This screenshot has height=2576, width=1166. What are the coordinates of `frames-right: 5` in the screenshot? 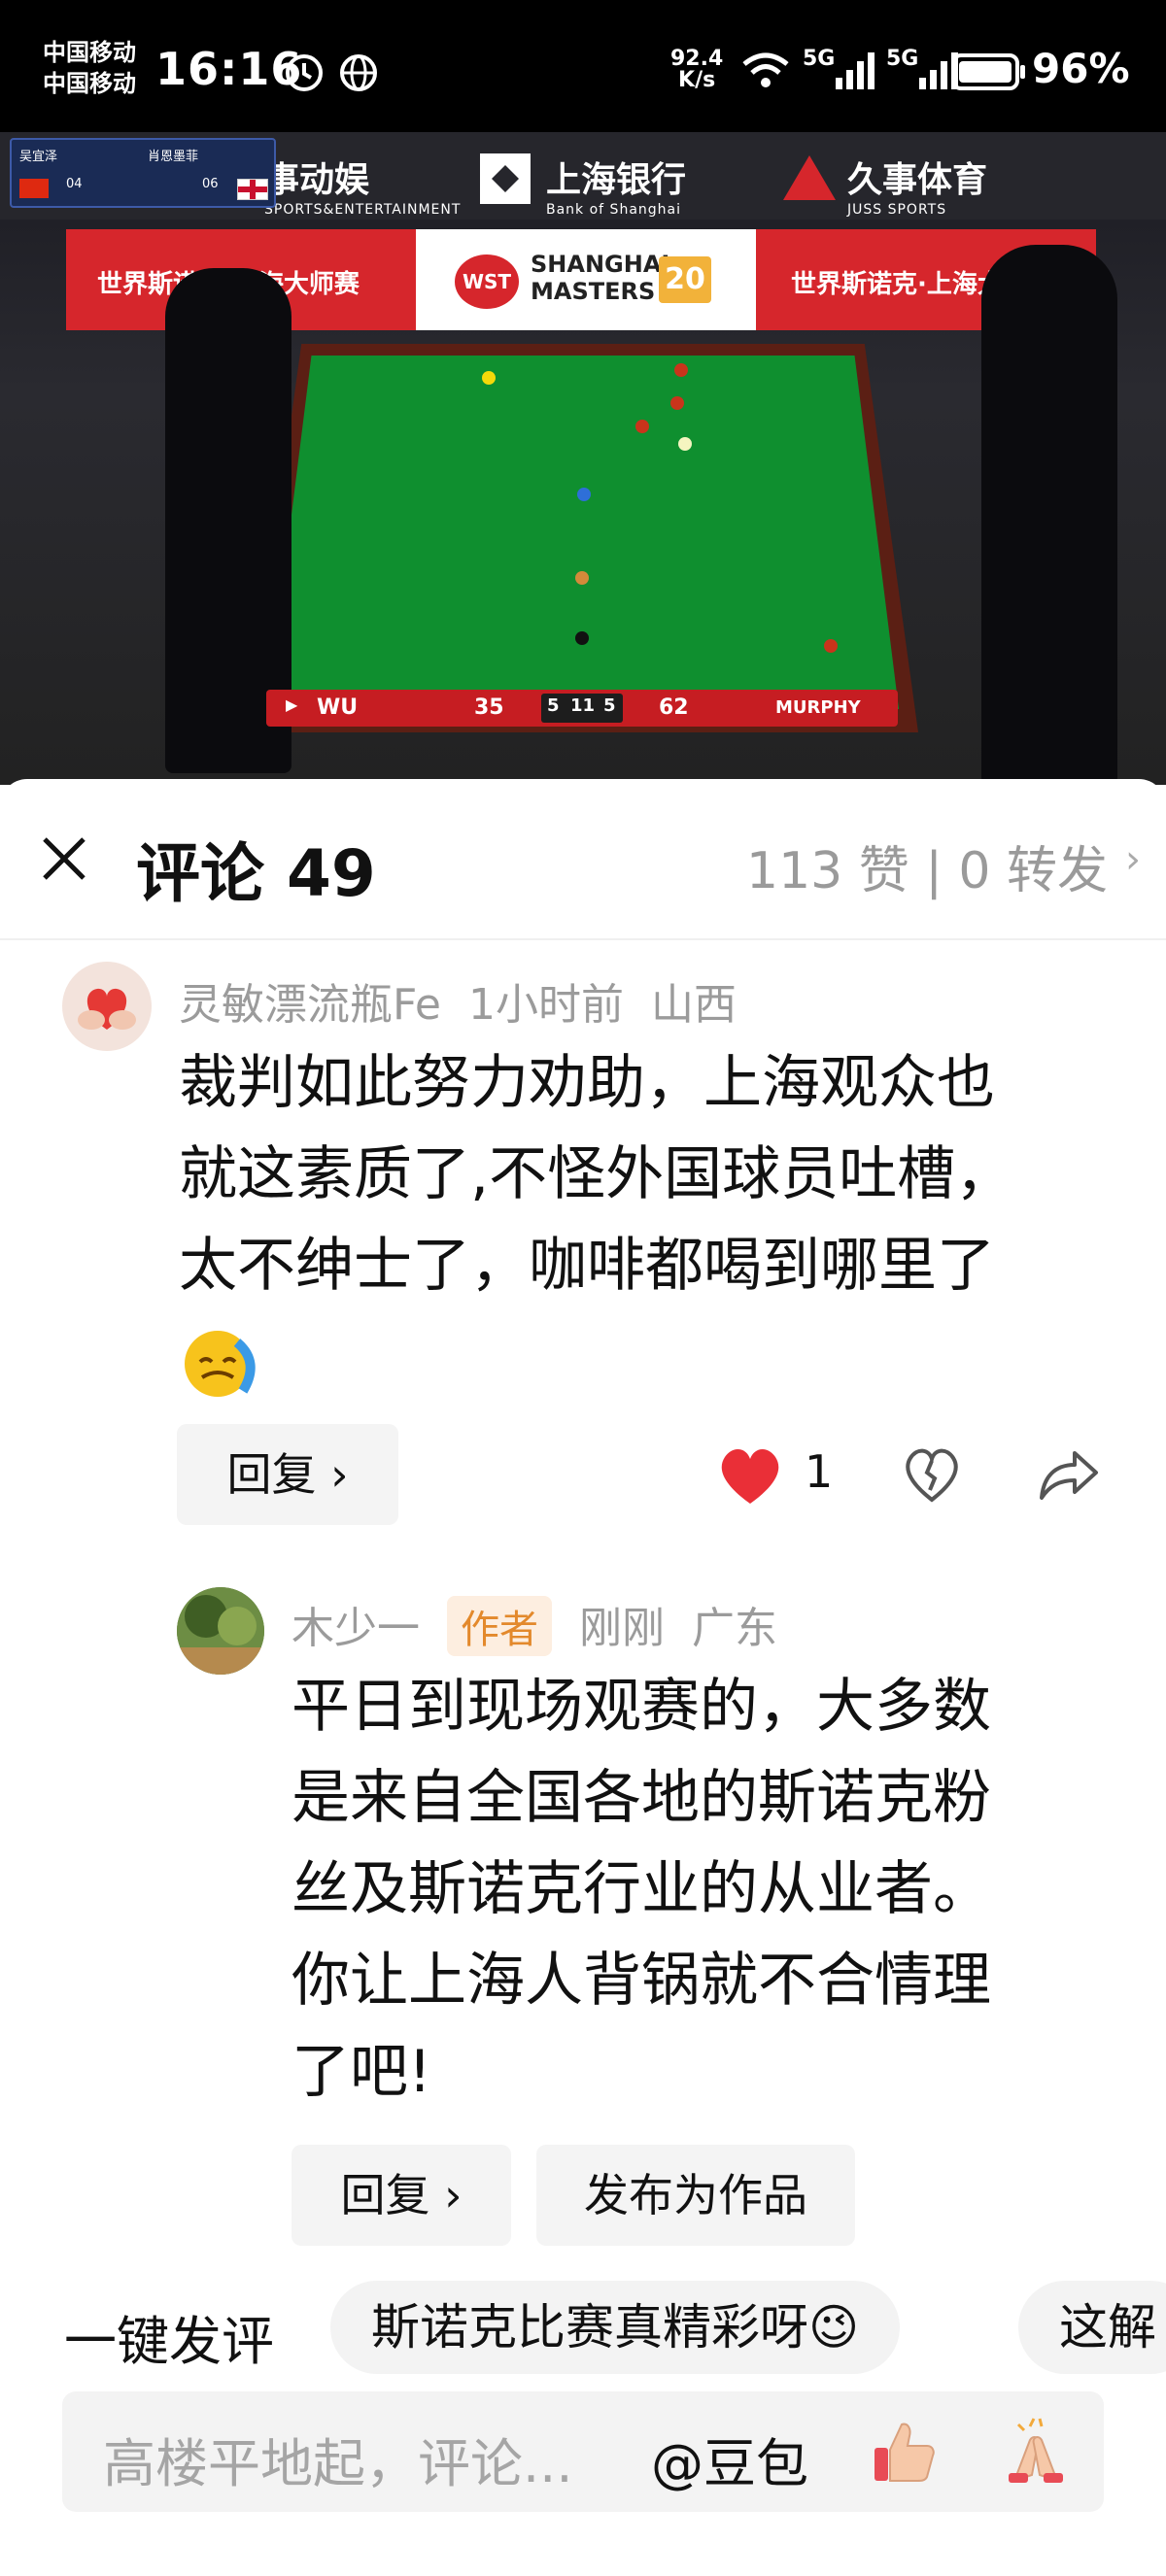 It's located at (609, 705).